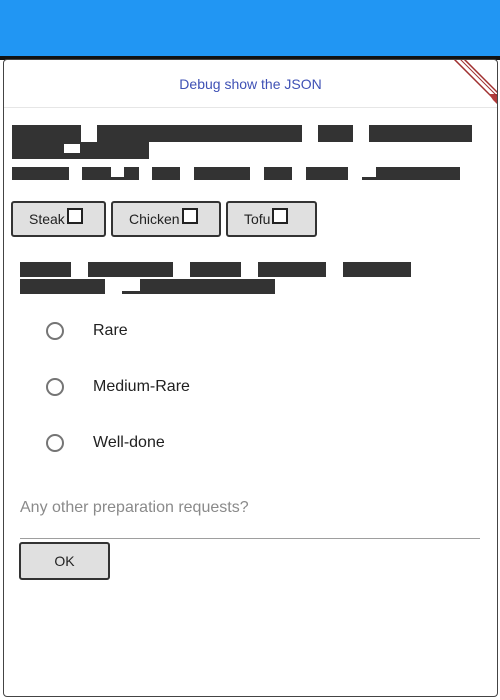  What do you see at coordinates (266, 387) in the screenshot?
I see `radio-option-medium-rare: Medium-Rare` at bounding box center [266, 387].